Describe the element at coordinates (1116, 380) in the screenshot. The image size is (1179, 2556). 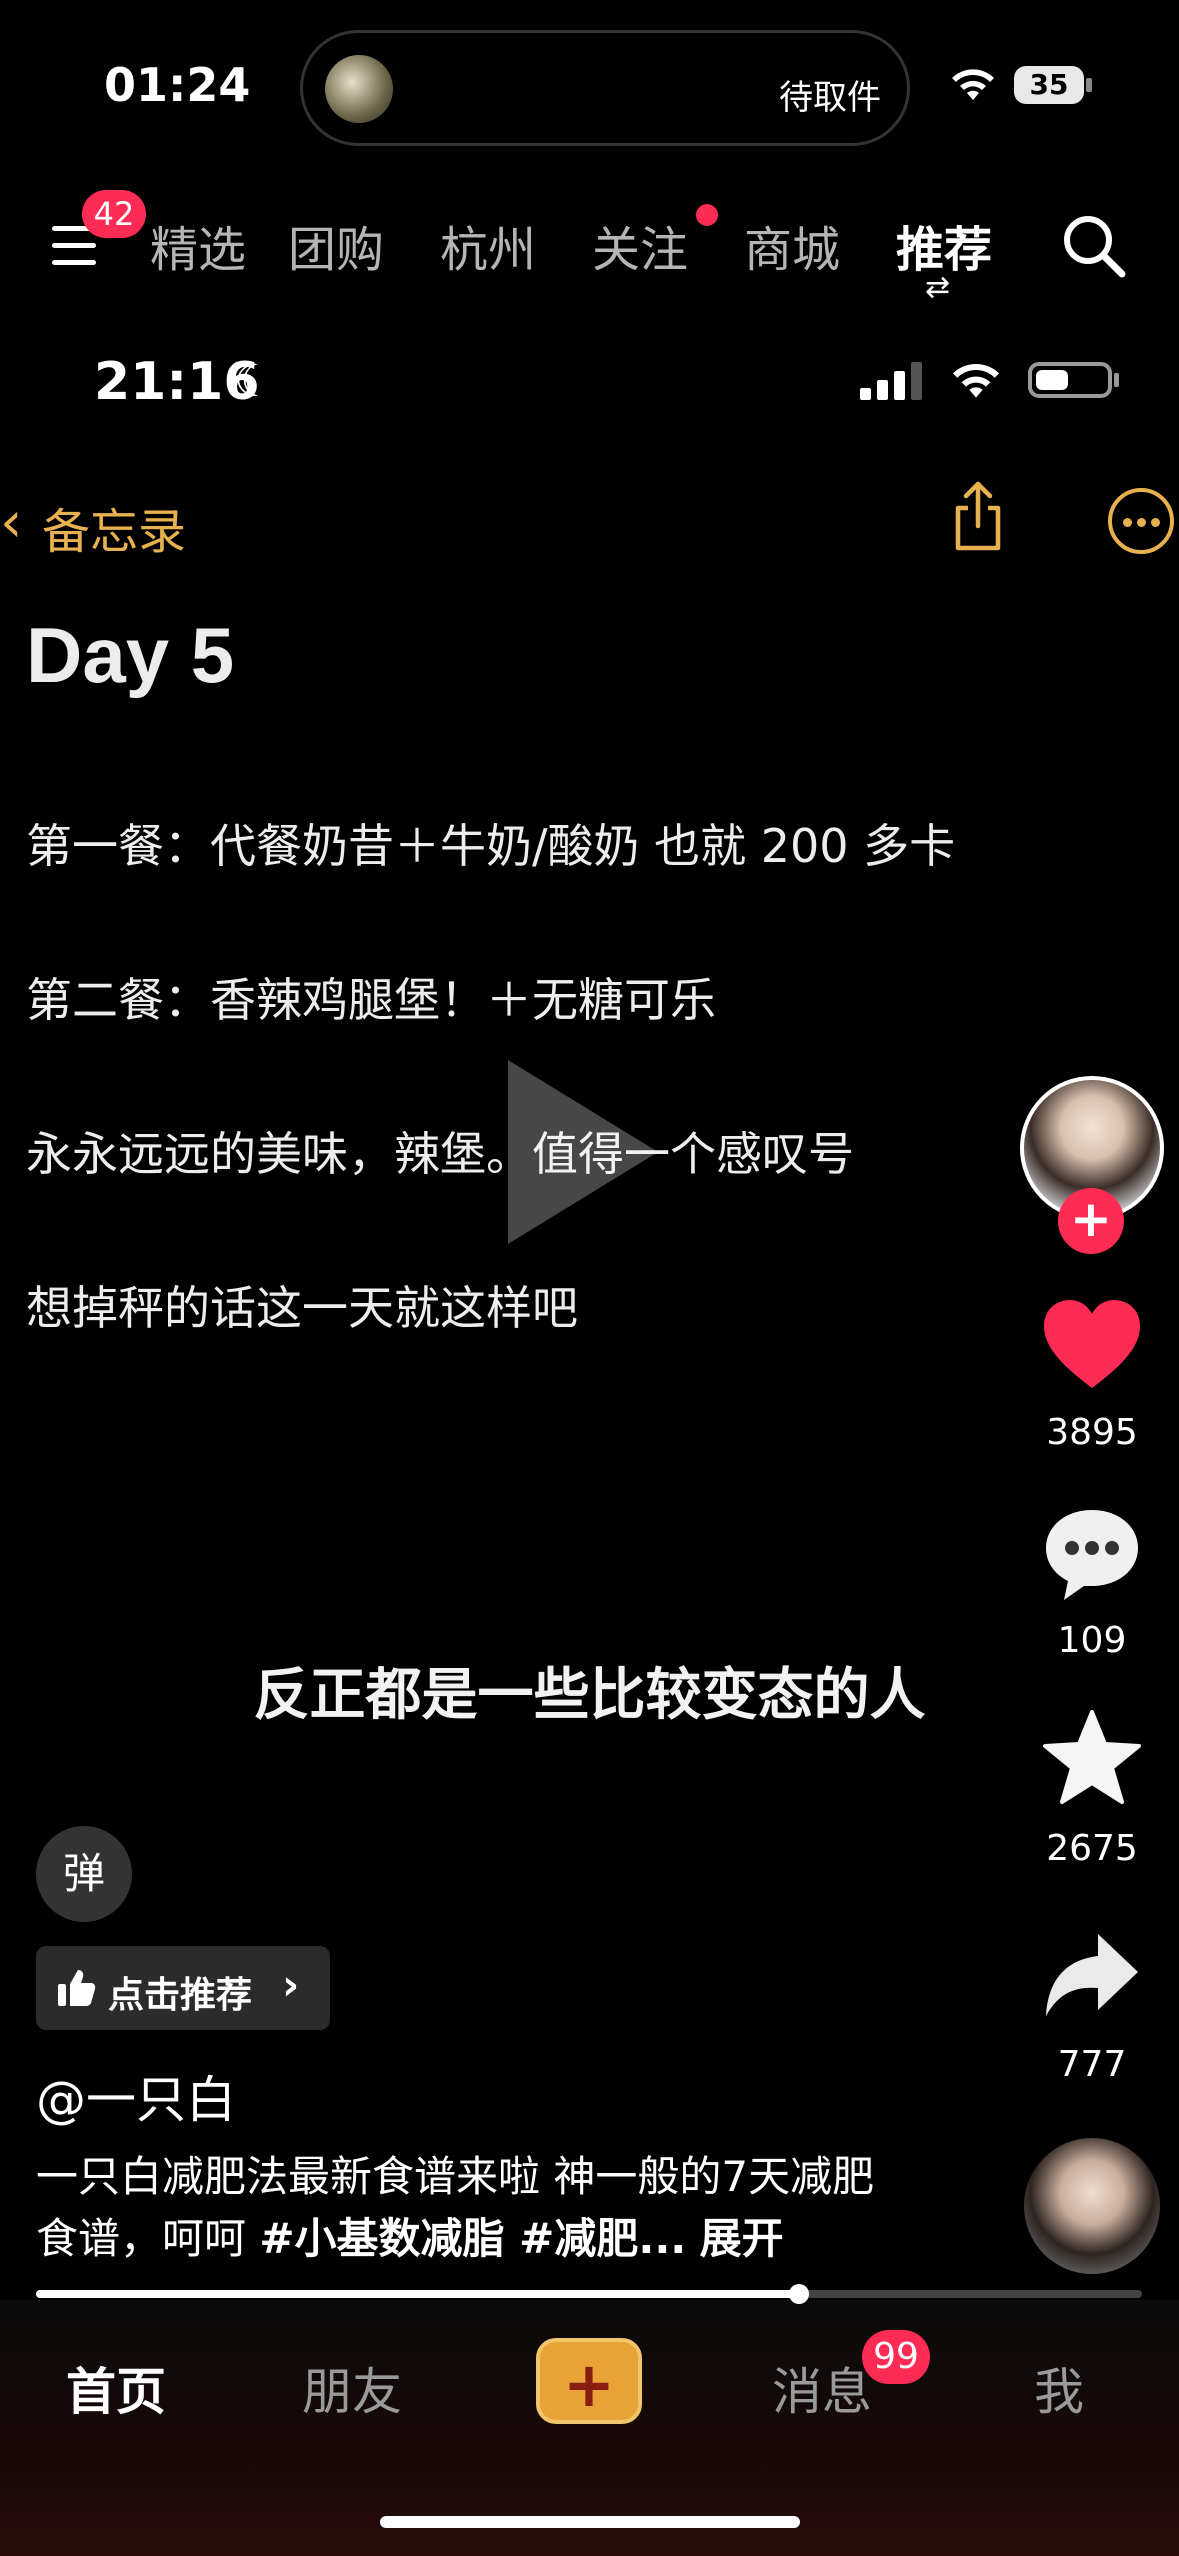
I see `video-battery-tip` at that location.